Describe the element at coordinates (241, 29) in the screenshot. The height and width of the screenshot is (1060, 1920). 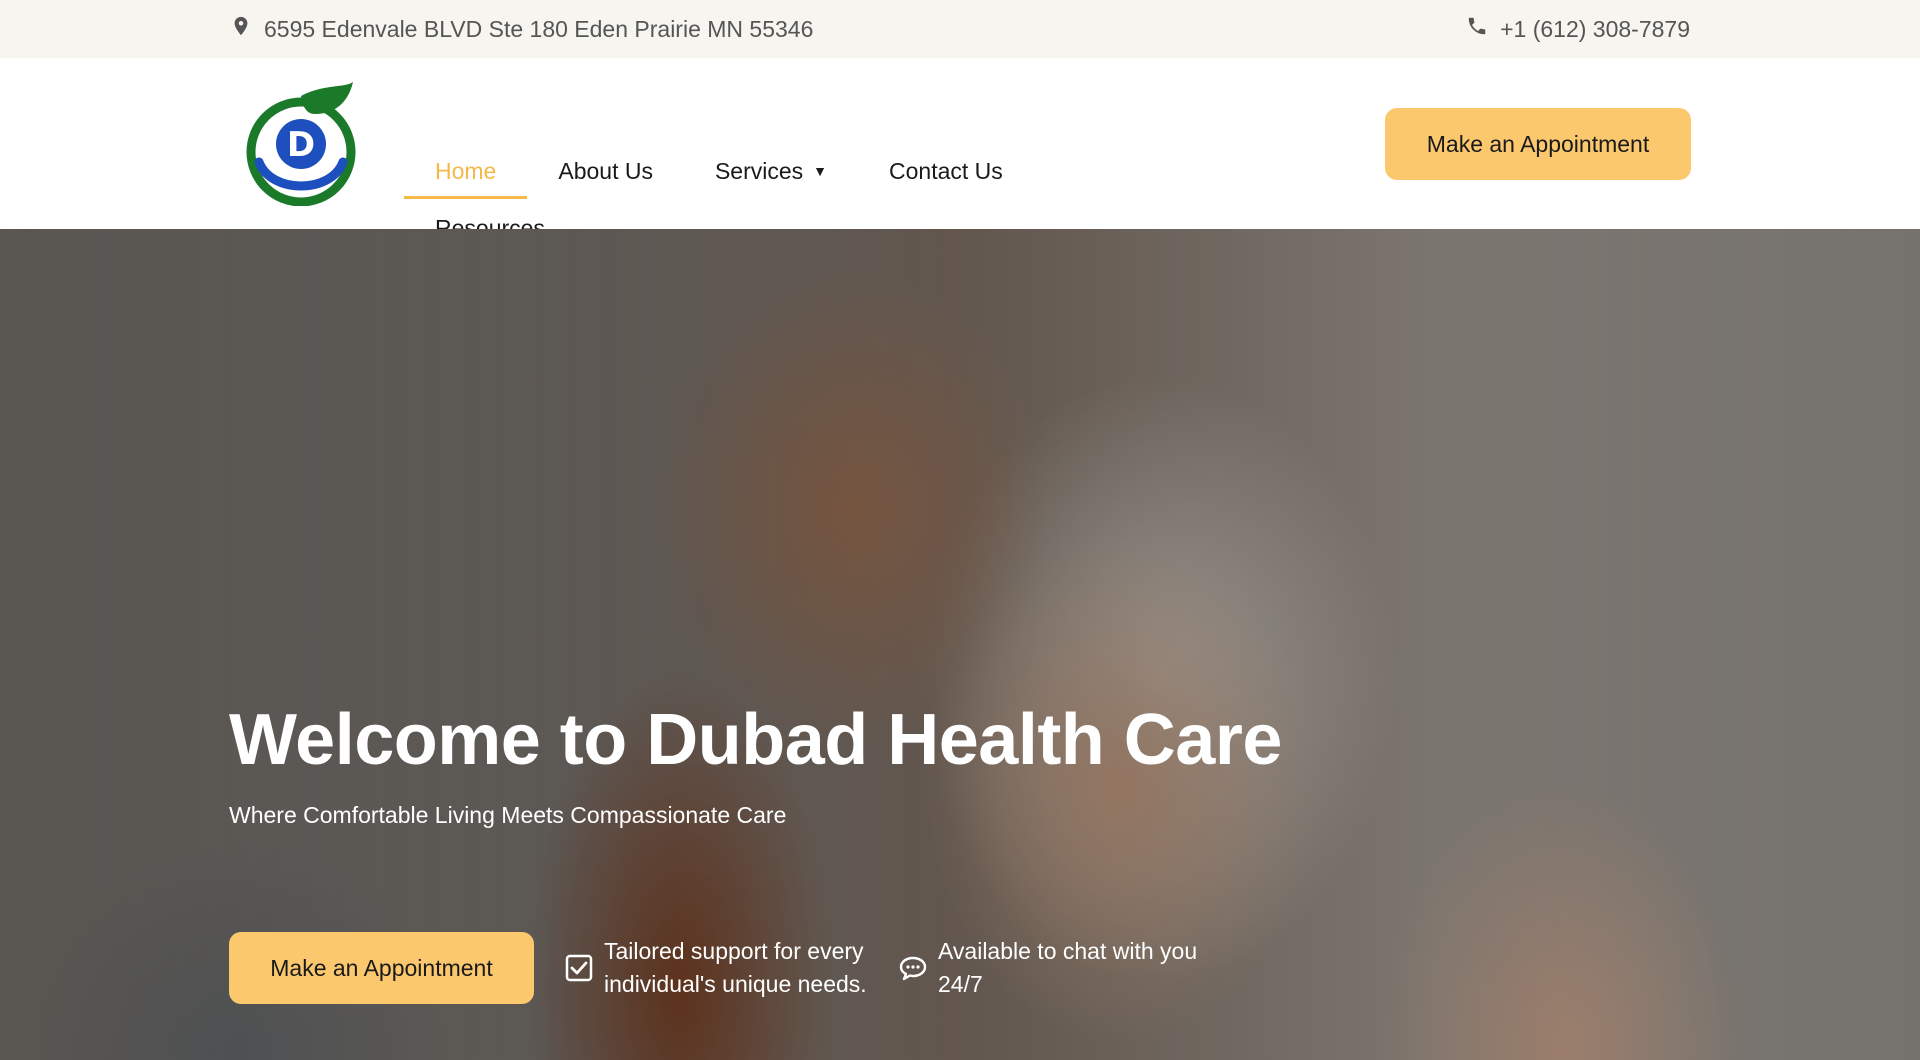
I see `map-pin-icon` at that location.